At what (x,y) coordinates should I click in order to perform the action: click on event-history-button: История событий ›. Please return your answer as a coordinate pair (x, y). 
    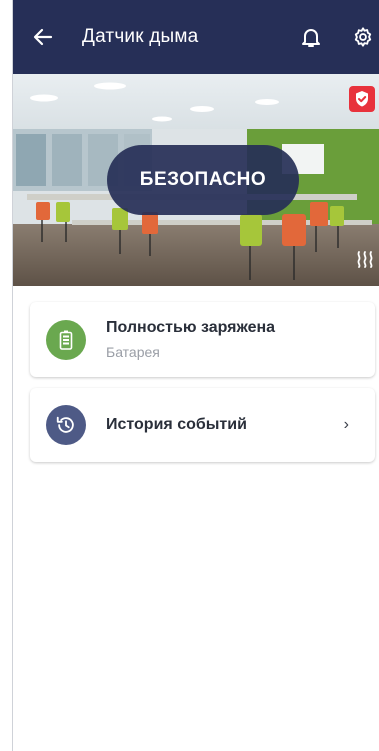
    Looking at the image, I should click on (202, 425).